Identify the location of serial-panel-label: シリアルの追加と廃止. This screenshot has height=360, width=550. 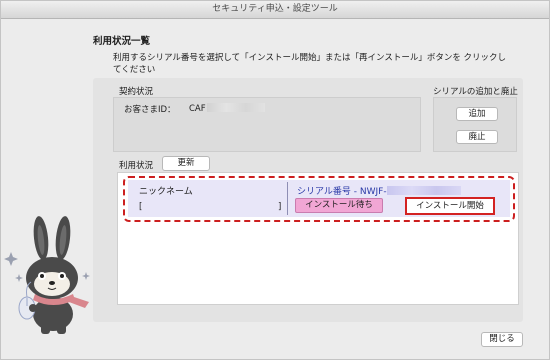
(475, 92).